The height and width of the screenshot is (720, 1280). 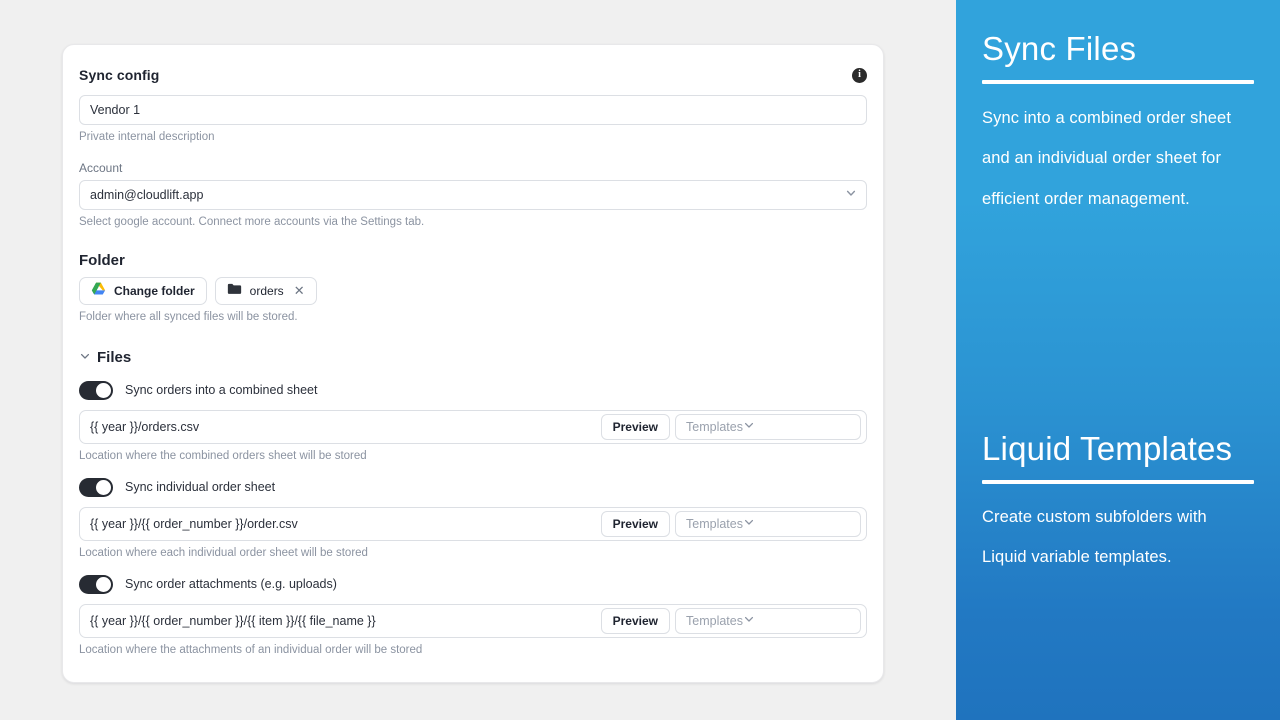 I want to click on toggle-label: Sync individual order sheet, so click(x=200, y=487).